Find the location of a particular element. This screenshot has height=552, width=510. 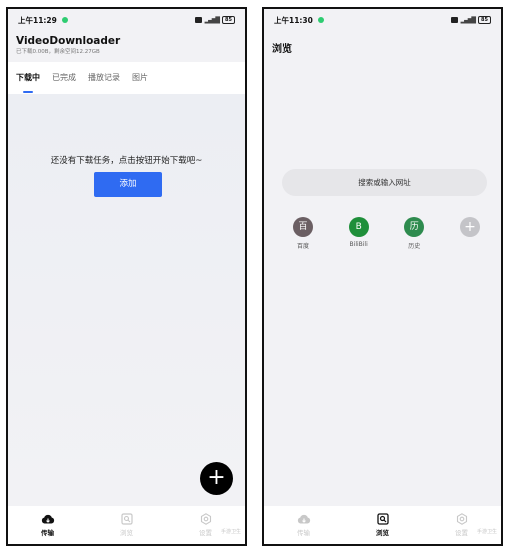

download-tabs: 下载中 已完成 播放记录 图片 is located at coordinates (126, 78).